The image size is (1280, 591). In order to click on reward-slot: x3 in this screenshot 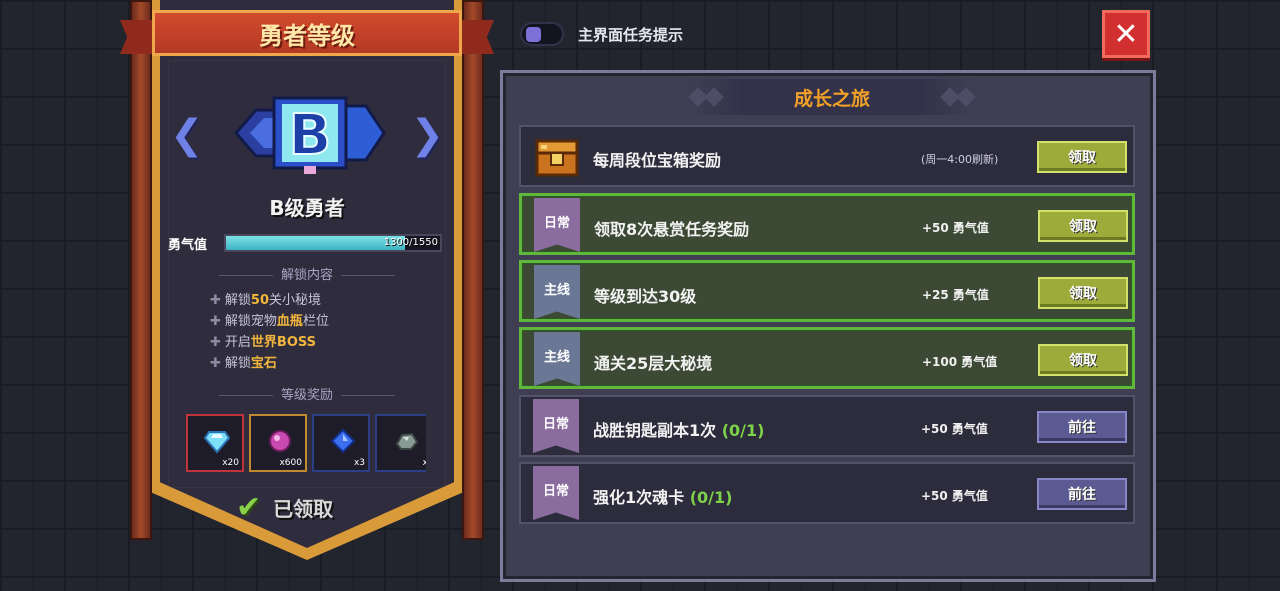, I will do `click(341, 443)`.